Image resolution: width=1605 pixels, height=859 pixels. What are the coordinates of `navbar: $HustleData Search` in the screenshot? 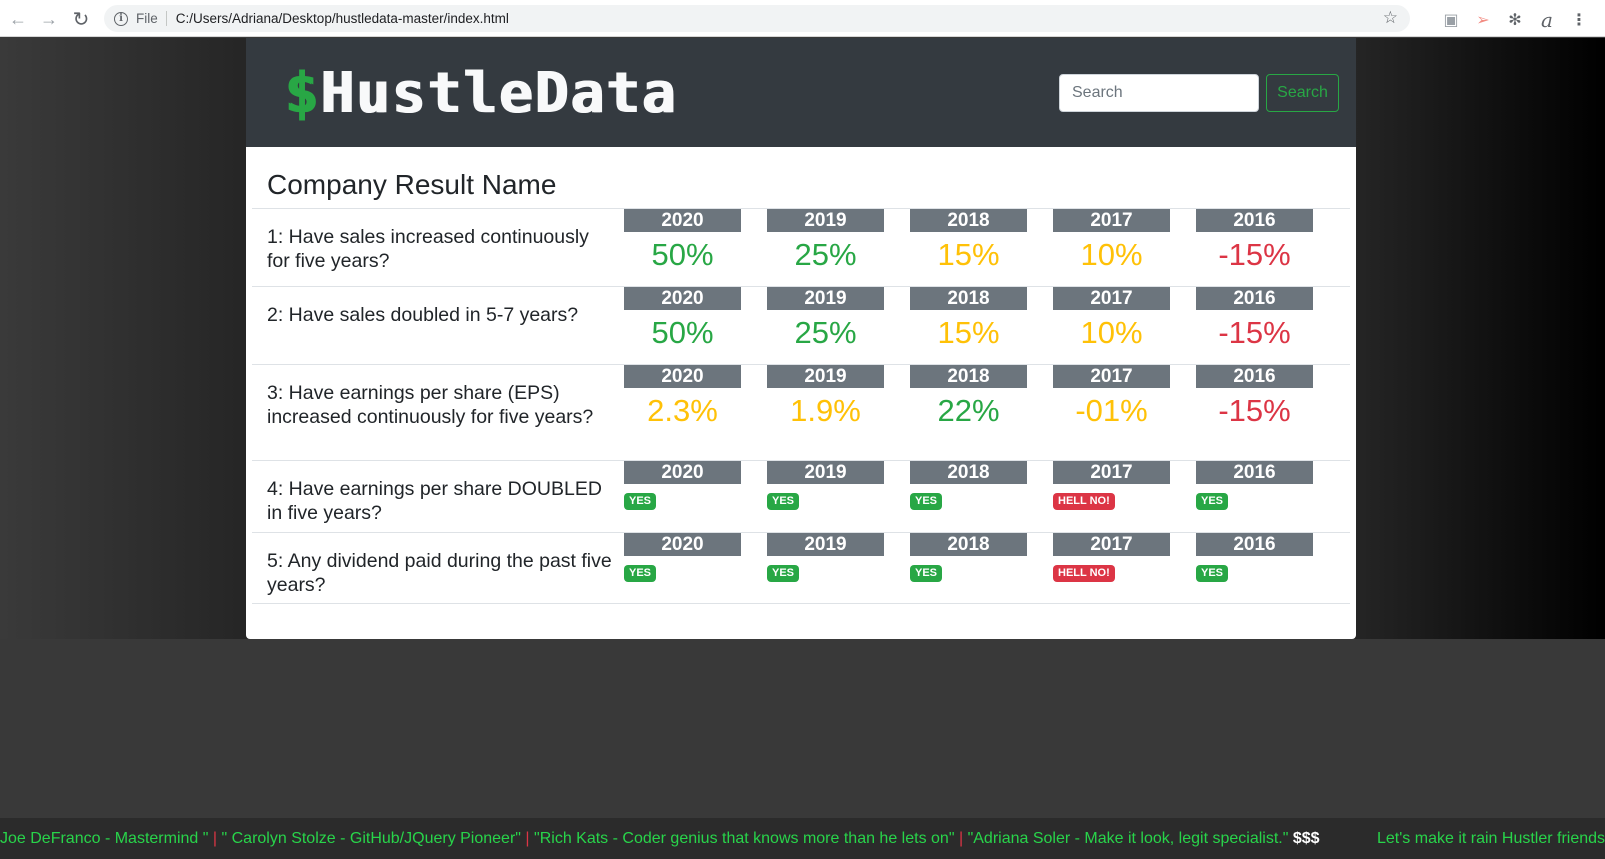 It's located at (801, 92).